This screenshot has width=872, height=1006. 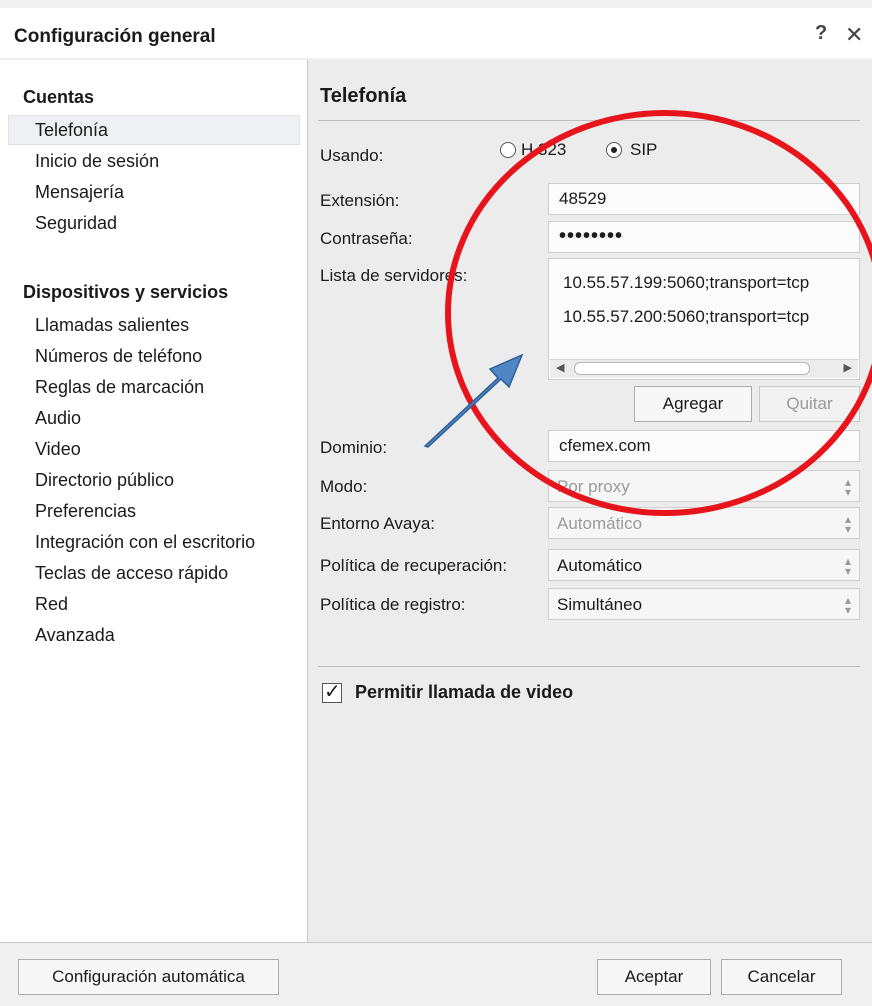 What do you see at coordinates (593, 486) in the screenshot?
I see `mode-value: Por proxy` at bounding box center [593, 486].